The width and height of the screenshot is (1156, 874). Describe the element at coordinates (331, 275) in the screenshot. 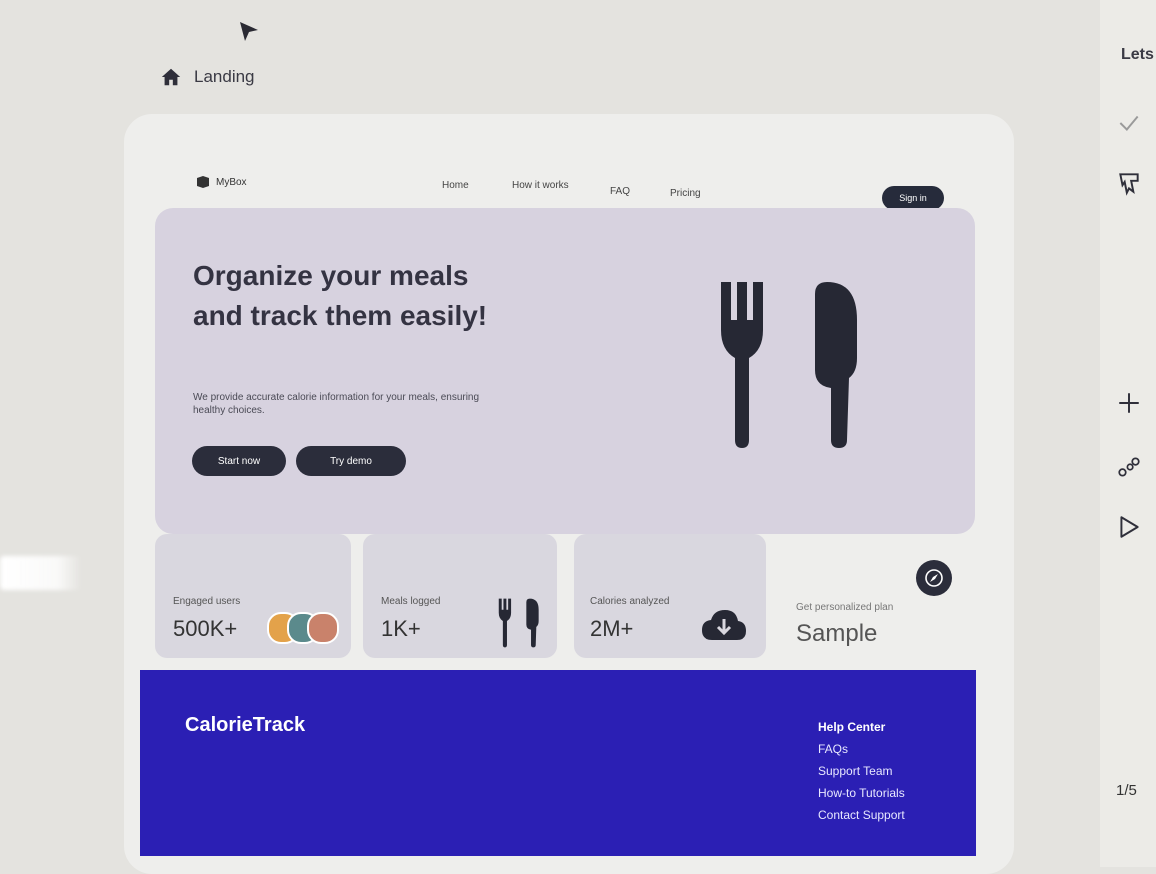

I see `hero-title-line1: Organize your meals` at that location.